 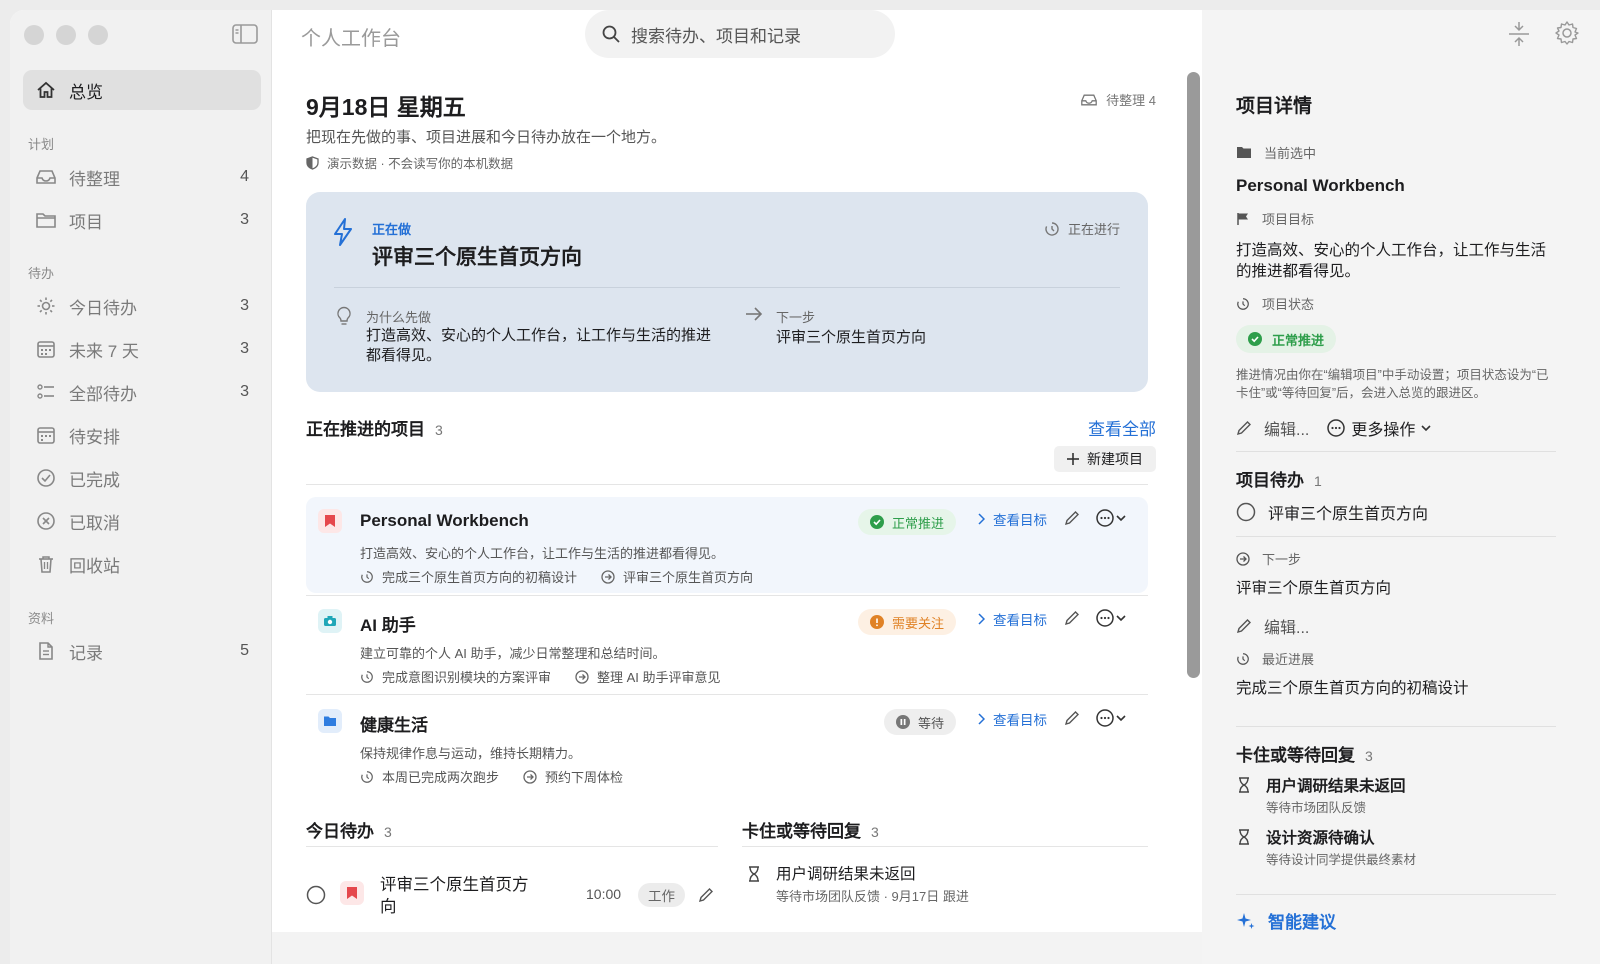 I want to click on inspector-actions: 编辑... 更多操作, so click(x=1333, y=428).